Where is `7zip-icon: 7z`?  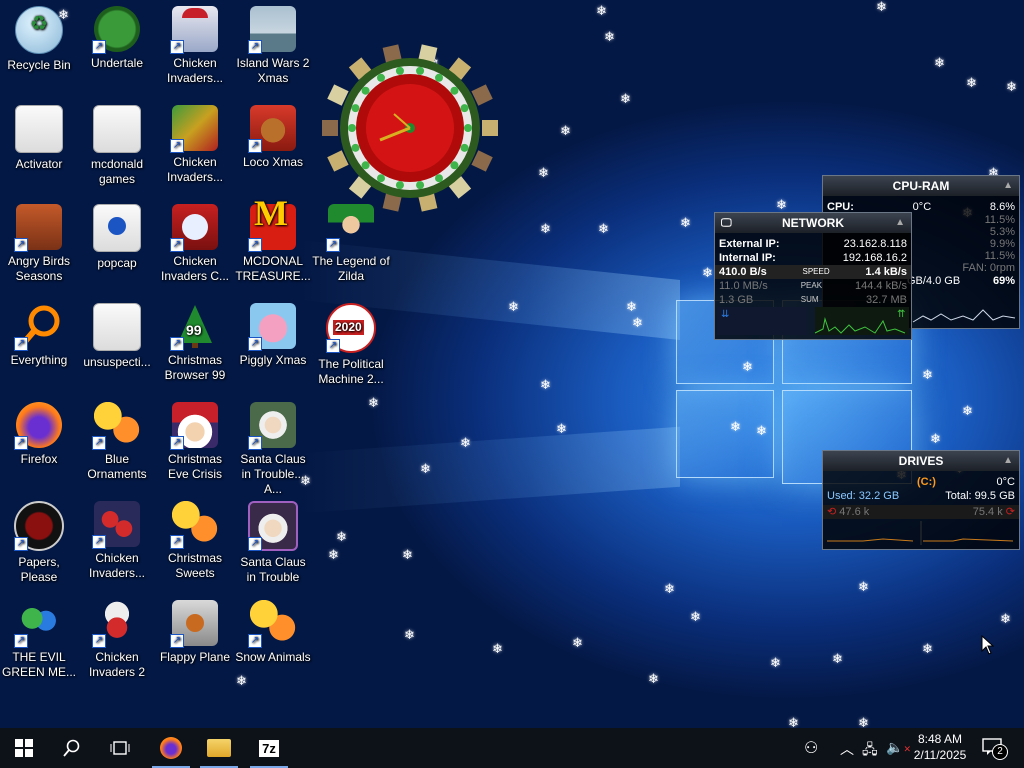 7zip-icon: 7z is located at coordinates (269, 748).